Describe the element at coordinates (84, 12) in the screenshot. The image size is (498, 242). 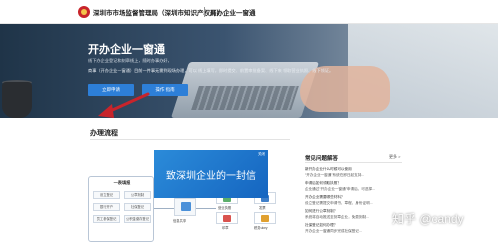
I see `logo-icon` at that location.